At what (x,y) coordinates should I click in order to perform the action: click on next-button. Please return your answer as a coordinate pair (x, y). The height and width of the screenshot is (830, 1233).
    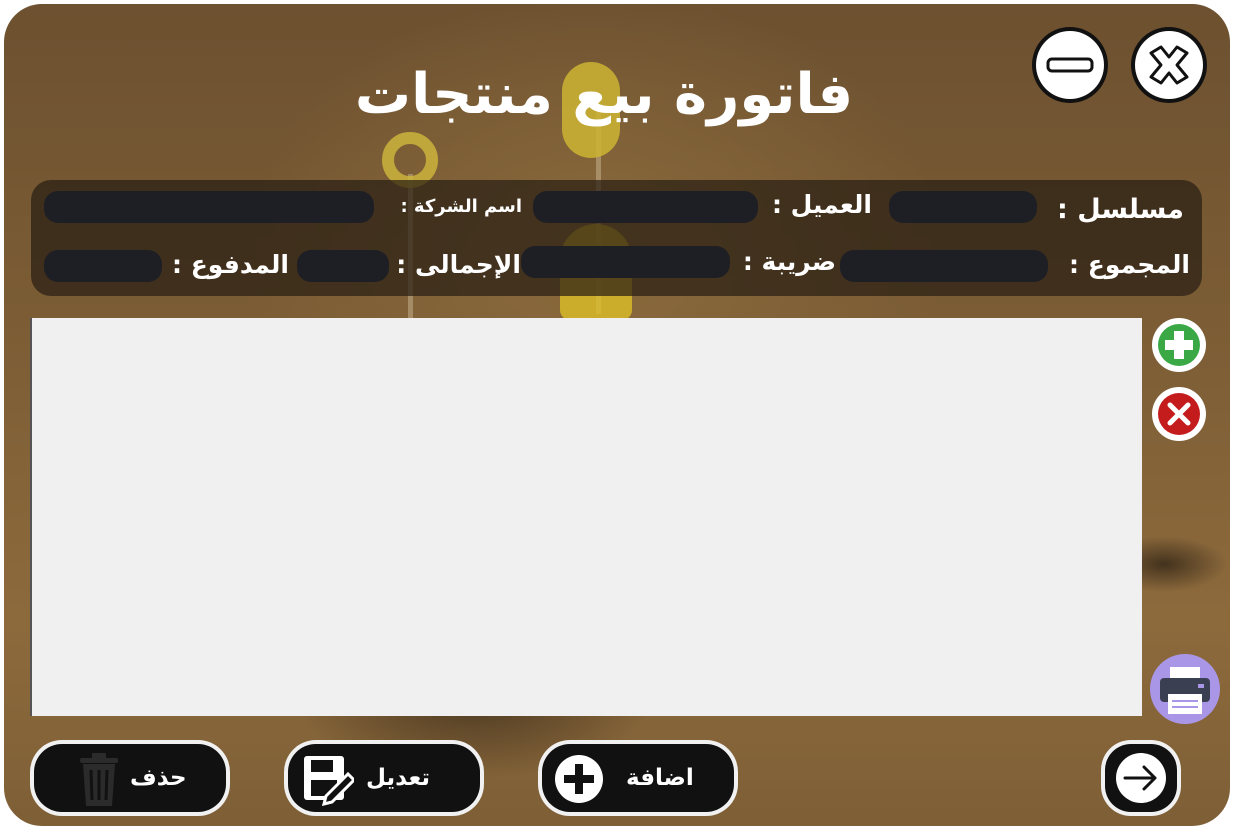
    Looking at the image, I should click on (1141, 778).